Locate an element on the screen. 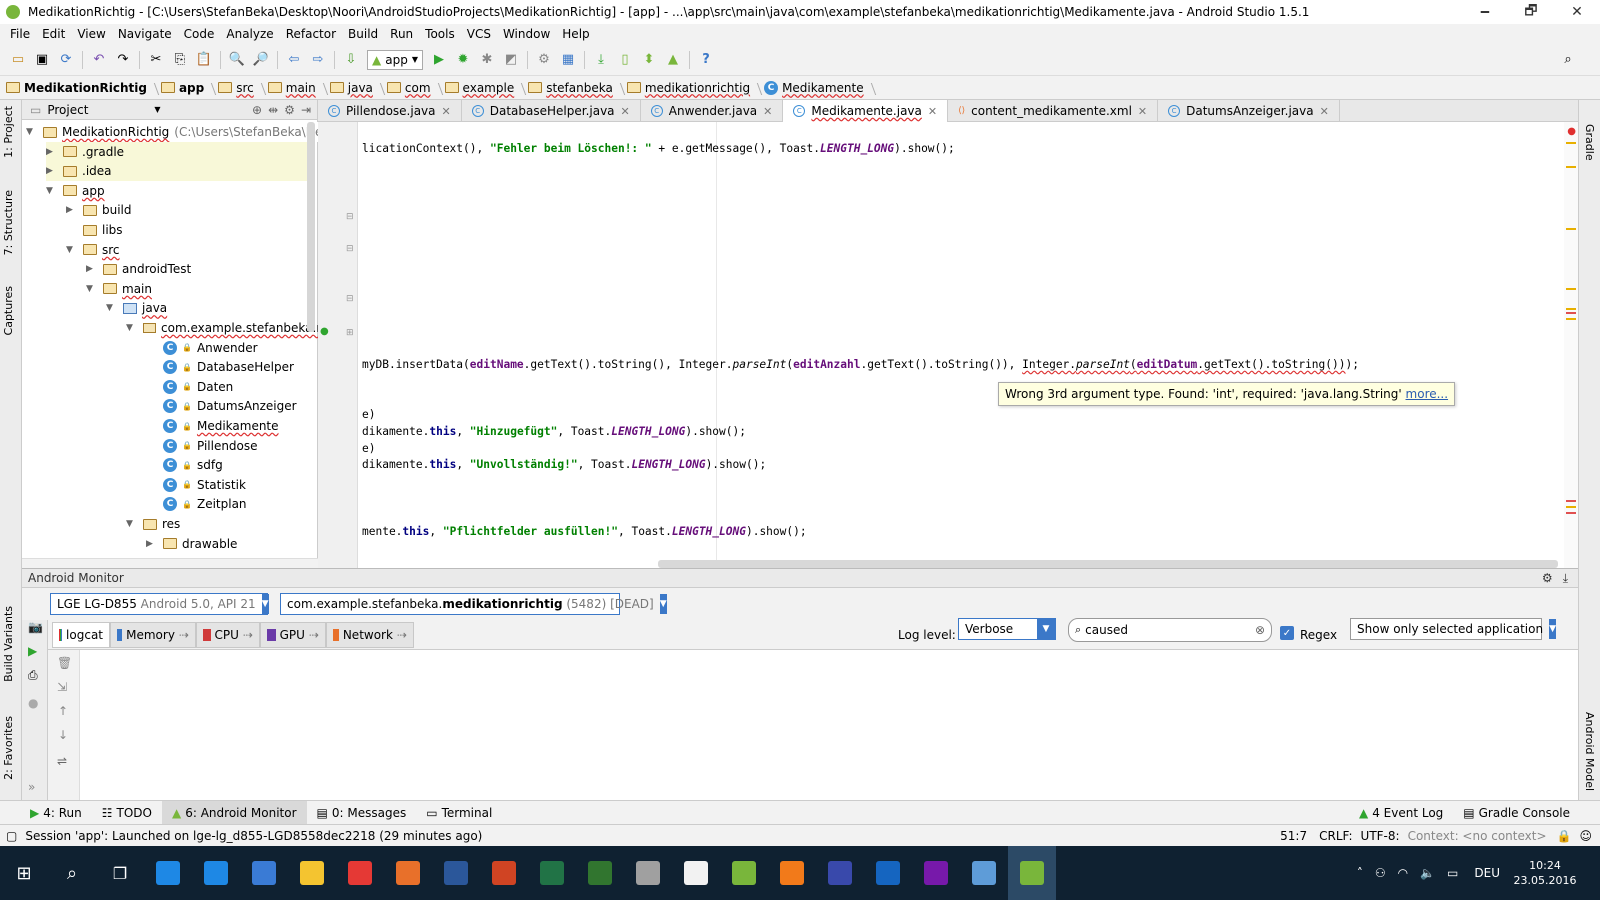  fold-icon: ⊟ is located at coordinates (350, 217).